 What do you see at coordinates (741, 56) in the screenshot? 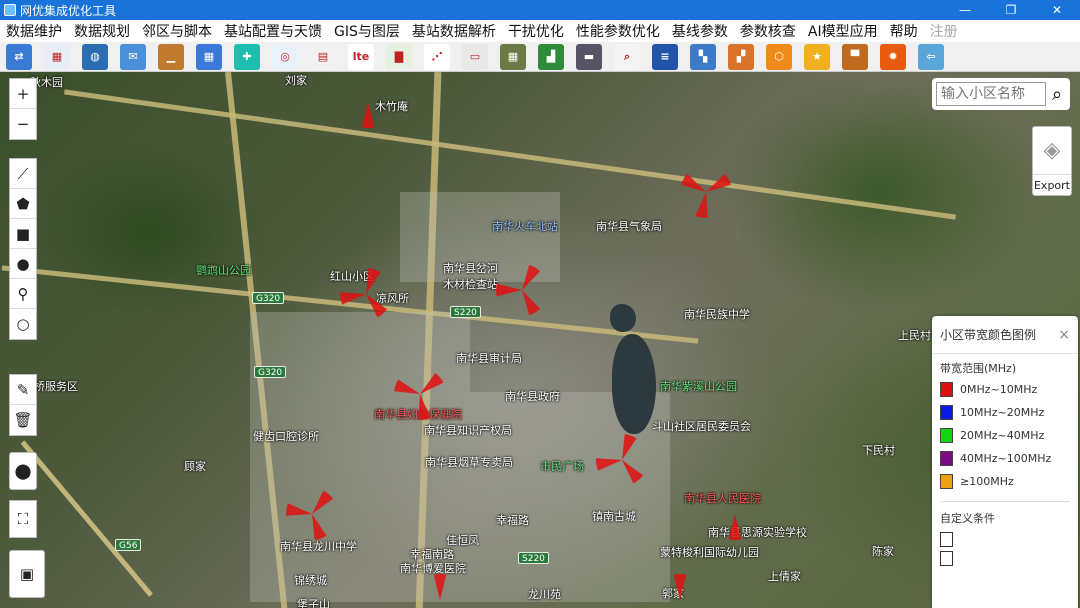
I see `coverage-icon: ▞` at bounding box center [741, 56].